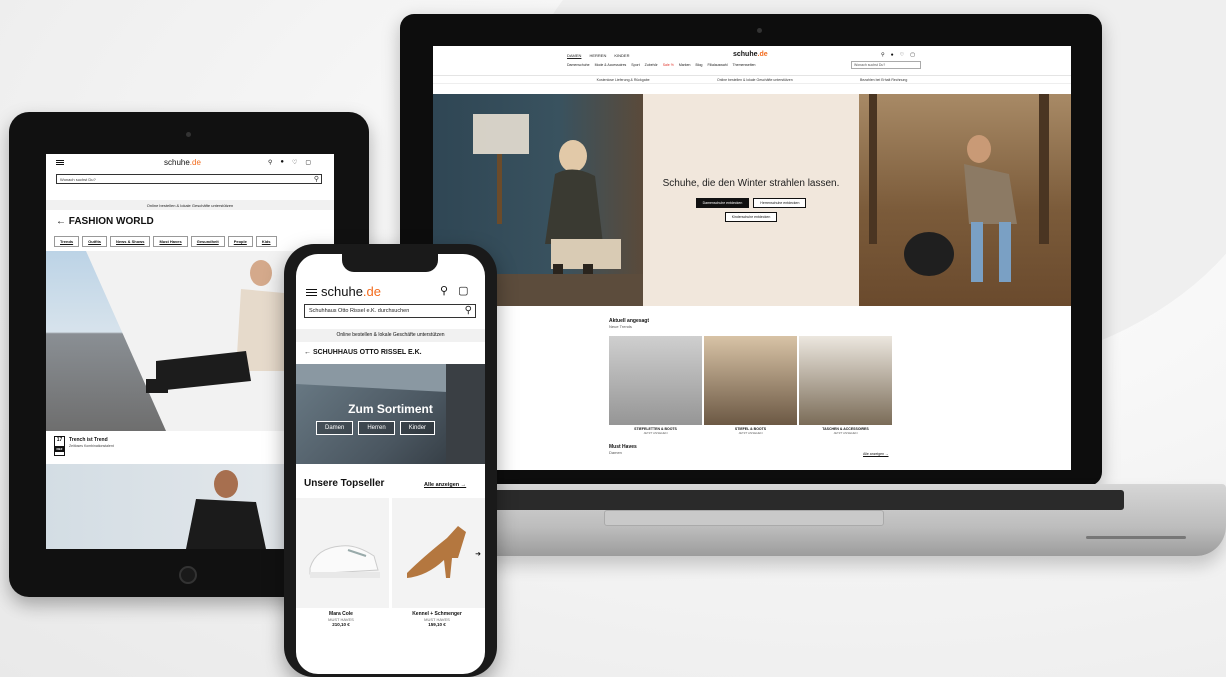  I want to click on tile-sub: JETZT ANSEHEN, so click(750, 433).